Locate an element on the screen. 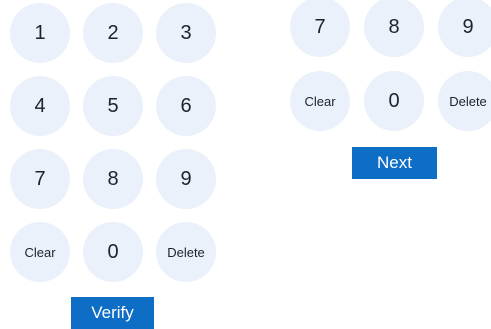  verify-button: Verify is located at coordinates (112, 313).